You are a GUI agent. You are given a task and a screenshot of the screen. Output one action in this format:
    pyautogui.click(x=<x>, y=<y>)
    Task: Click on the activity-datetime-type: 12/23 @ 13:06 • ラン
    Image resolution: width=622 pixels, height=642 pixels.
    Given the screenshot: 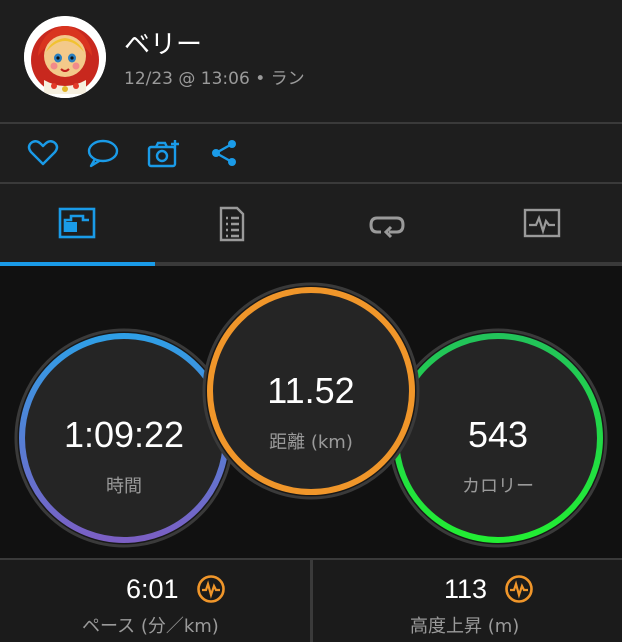 What is the action you would take?
    pyautogui.click(x=214, y=79)
    